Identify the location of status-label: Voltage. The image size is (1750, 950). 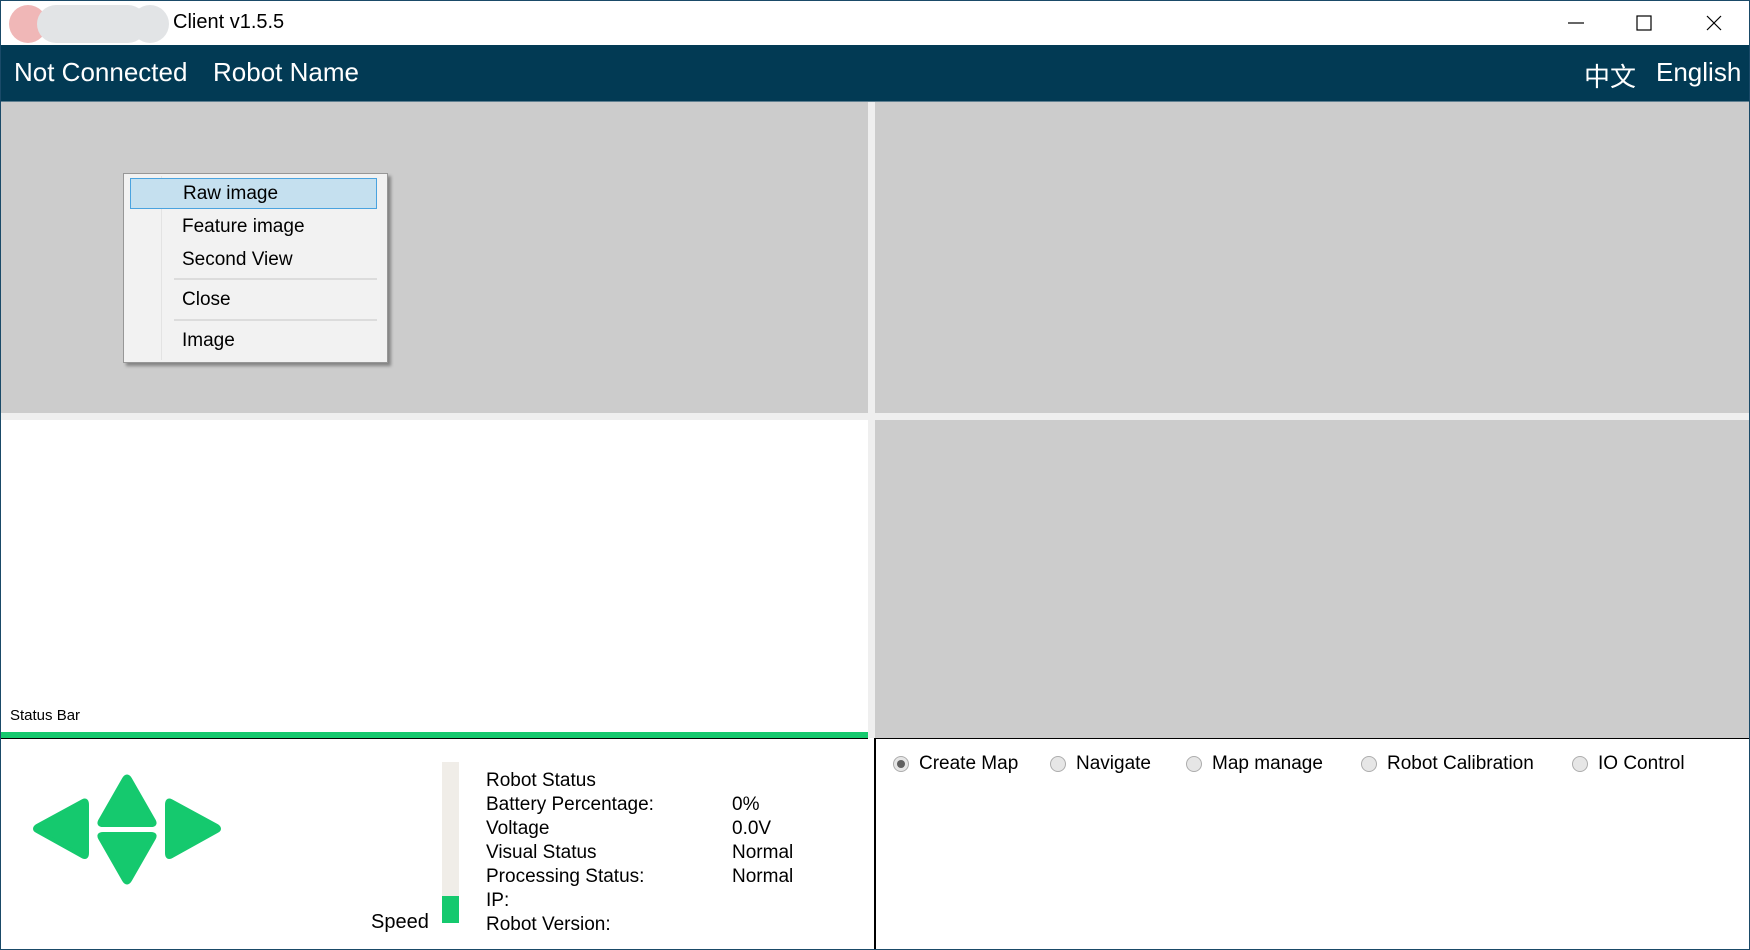
(518, 828).